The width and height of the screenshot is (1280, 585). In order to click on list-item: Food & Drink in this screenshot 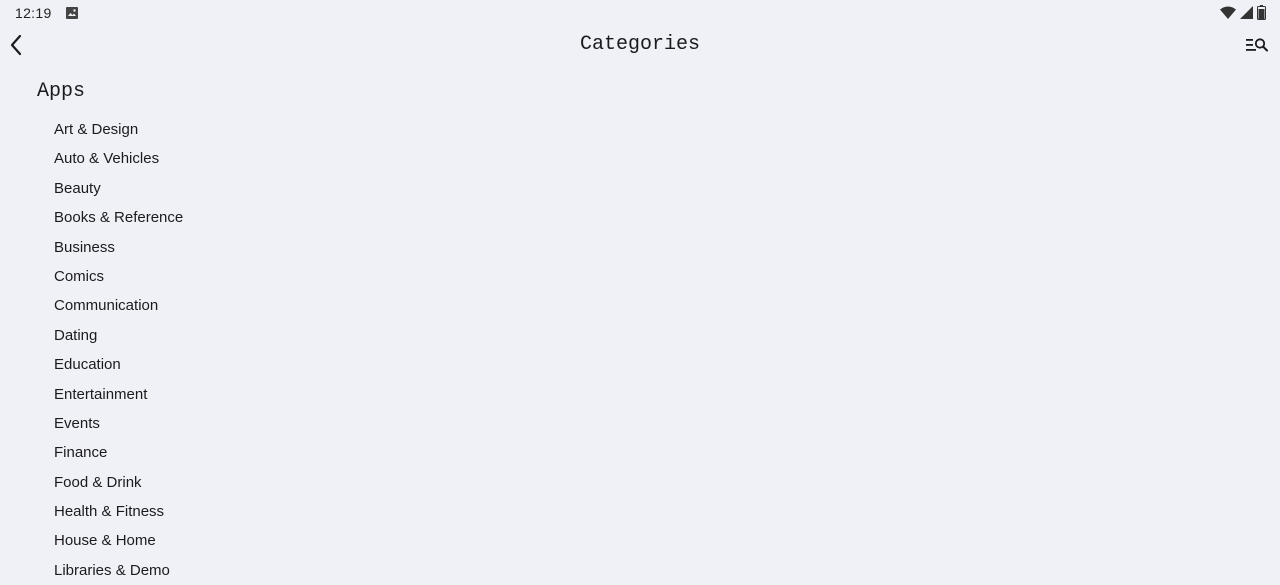, I will do `click(118, 482)`.